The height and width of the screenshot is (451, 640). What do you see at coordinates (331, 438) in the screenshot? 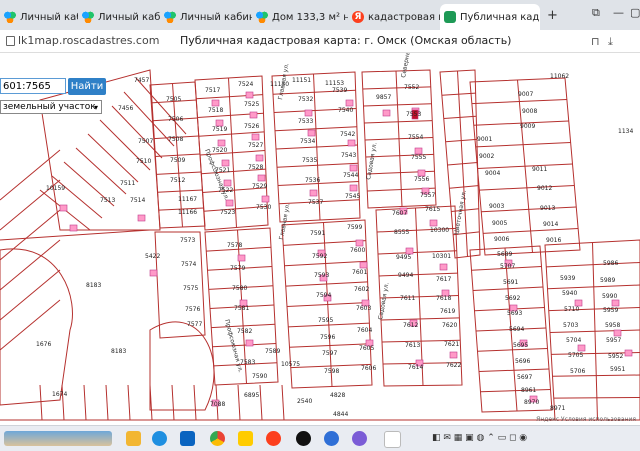
I see `yandex-y-icon` at bounding box center [331, 438].